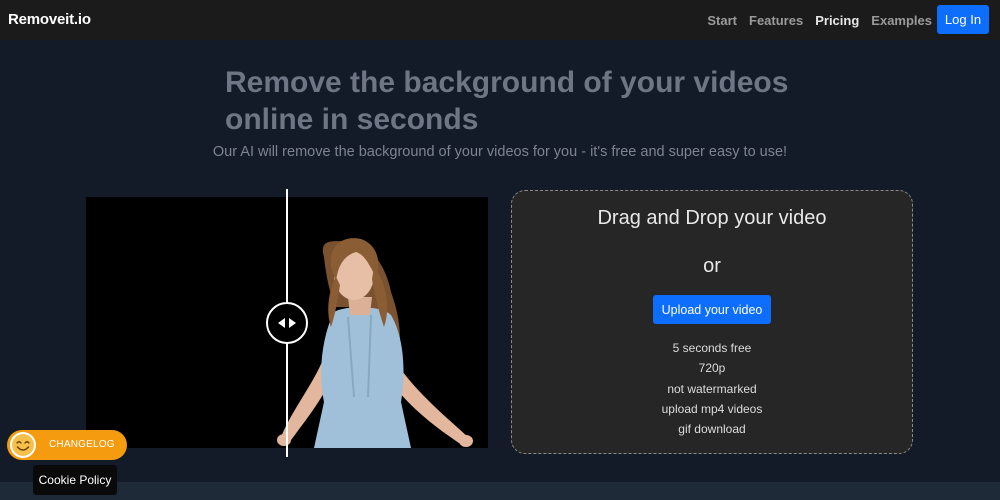  I want to click on dropzone-or-text: or, so click(712, 266).